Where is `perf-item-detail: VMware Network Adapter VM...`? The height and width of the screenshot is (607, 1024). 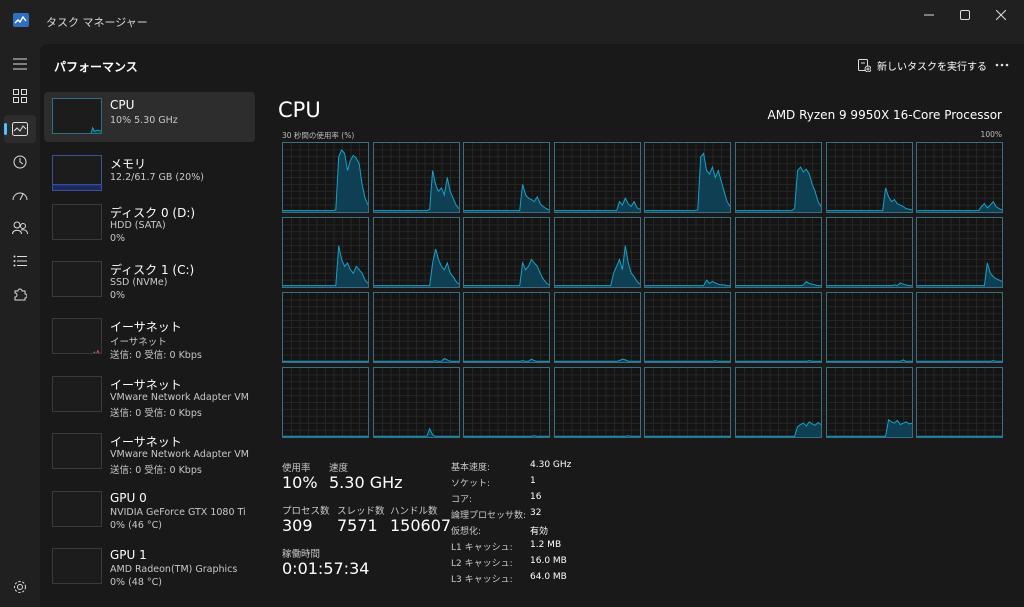
perf-item-detail: VMware Network Adapter VM... is located at coordinates (180, 454).